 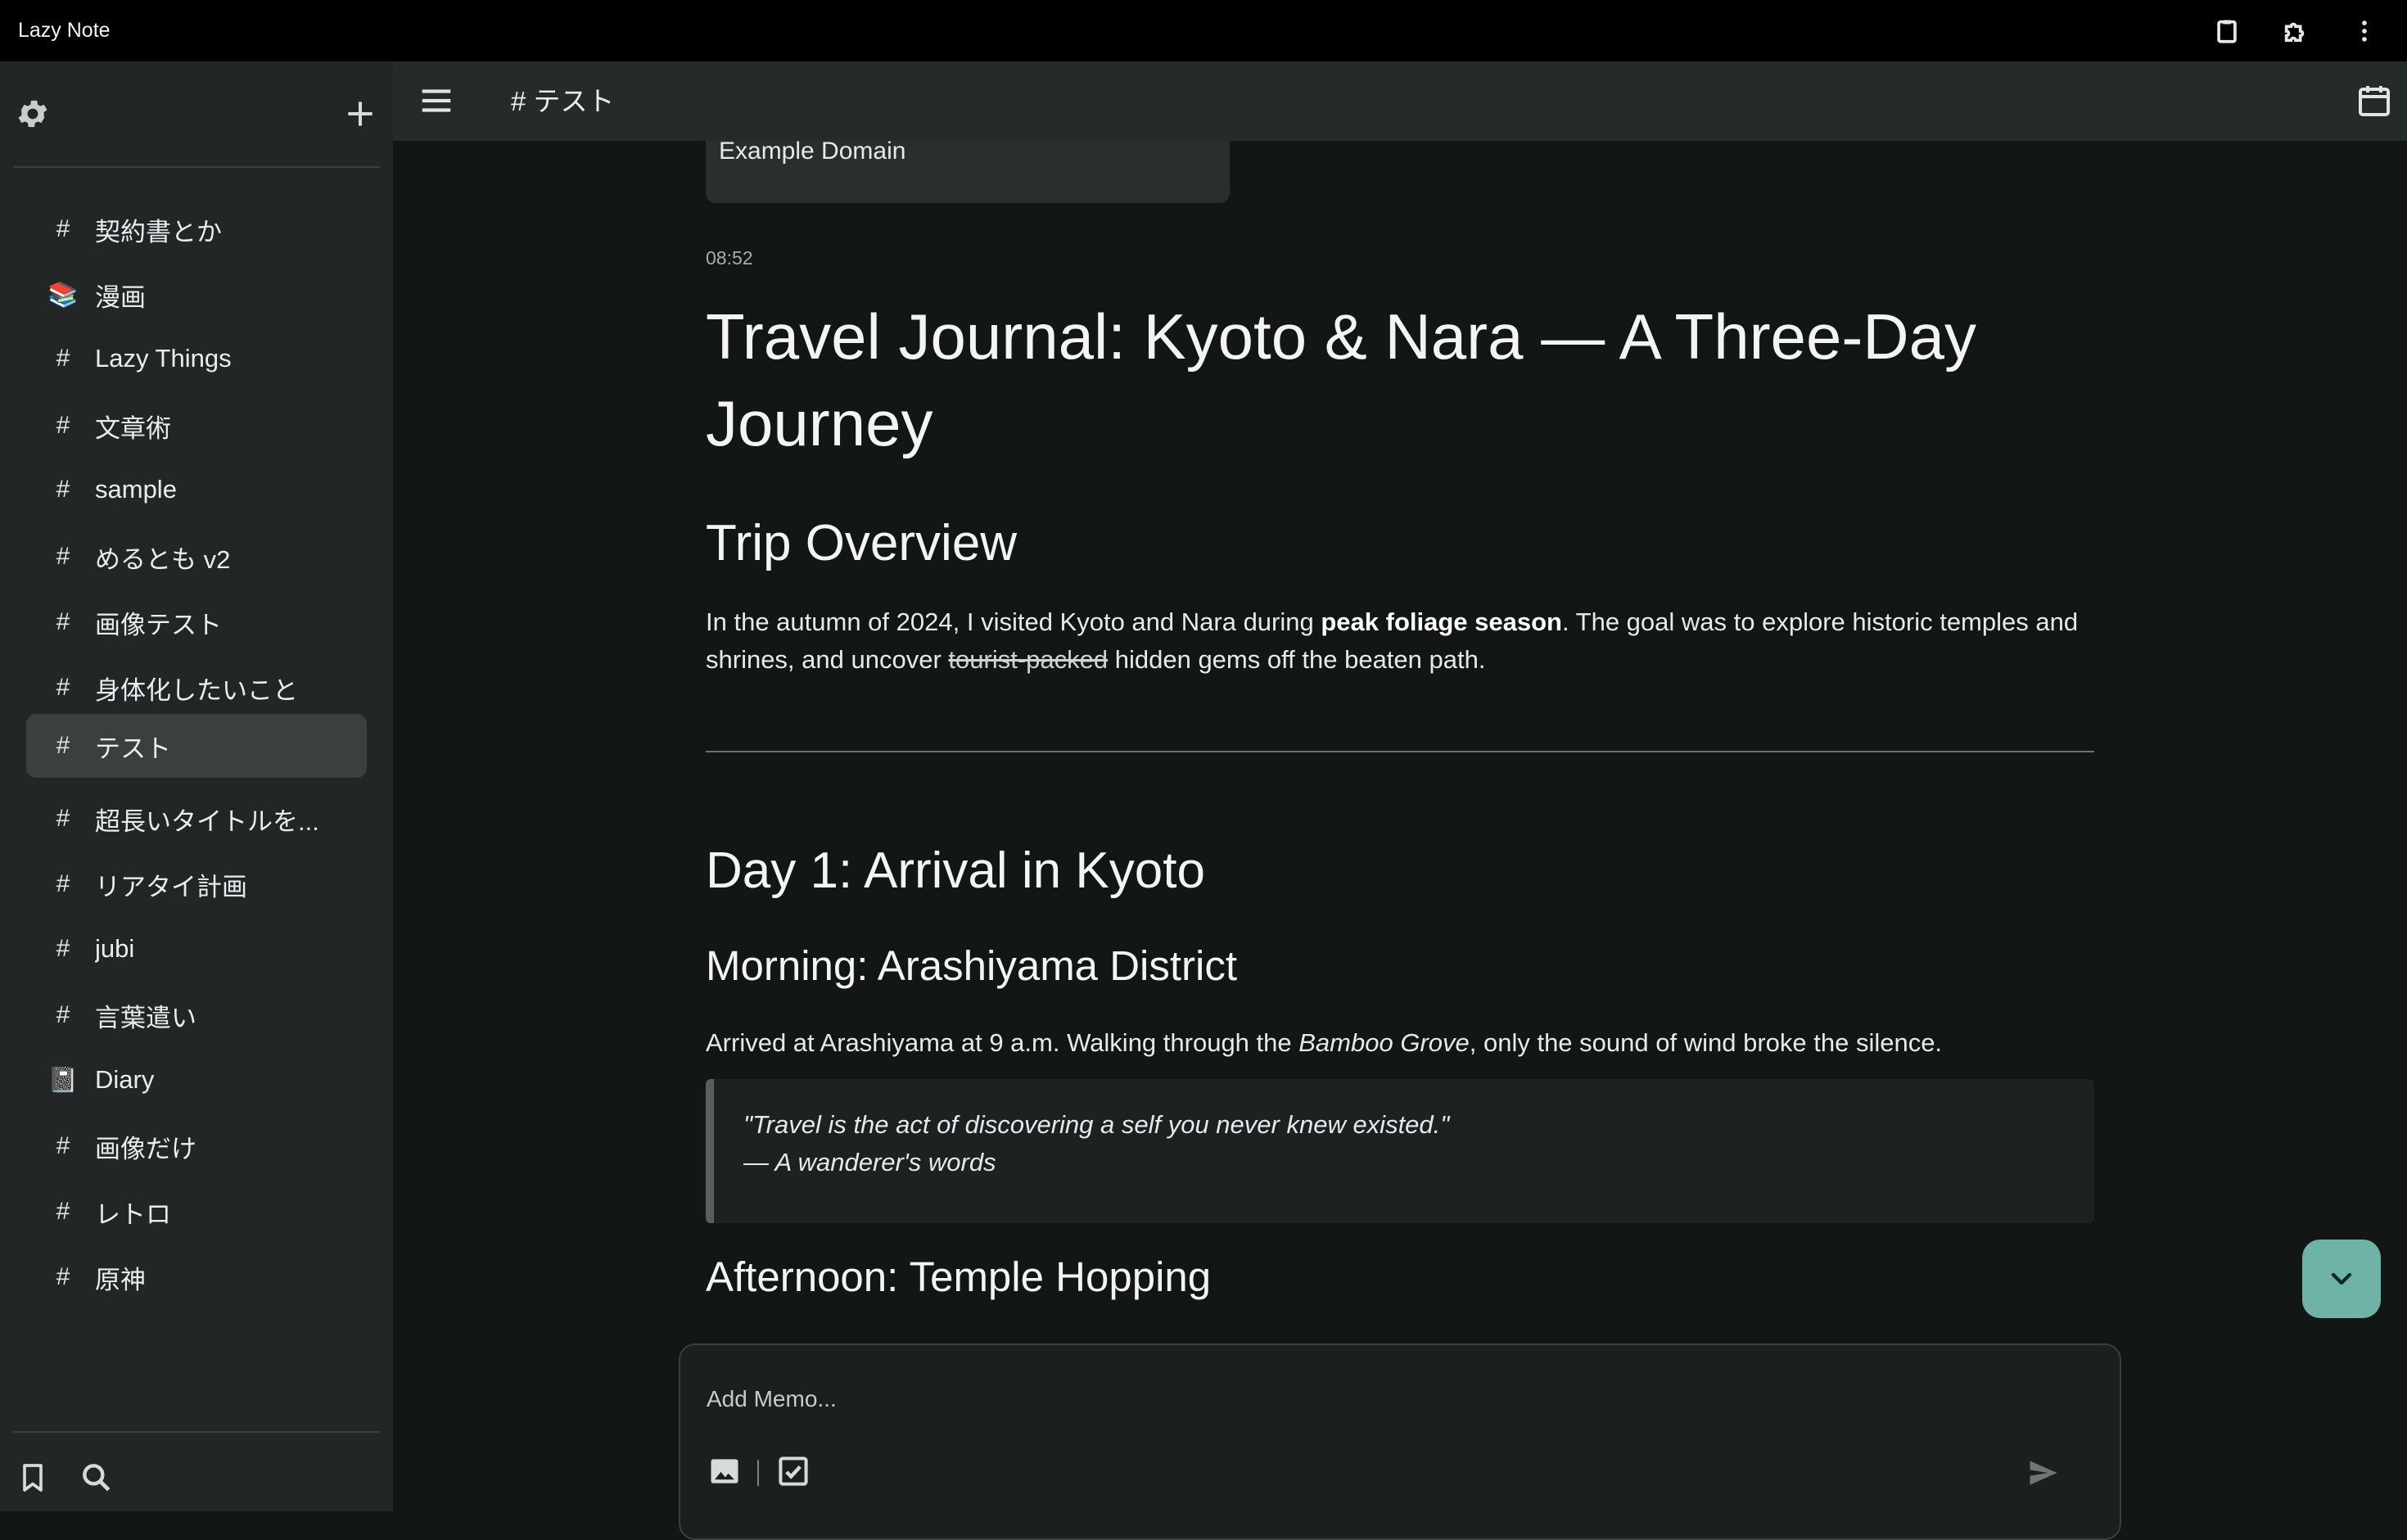 What do you see at coordinates (63, 295) in the screenshot?
I see `books-emoji-icon: 📚` at bounding box center [63, 295].